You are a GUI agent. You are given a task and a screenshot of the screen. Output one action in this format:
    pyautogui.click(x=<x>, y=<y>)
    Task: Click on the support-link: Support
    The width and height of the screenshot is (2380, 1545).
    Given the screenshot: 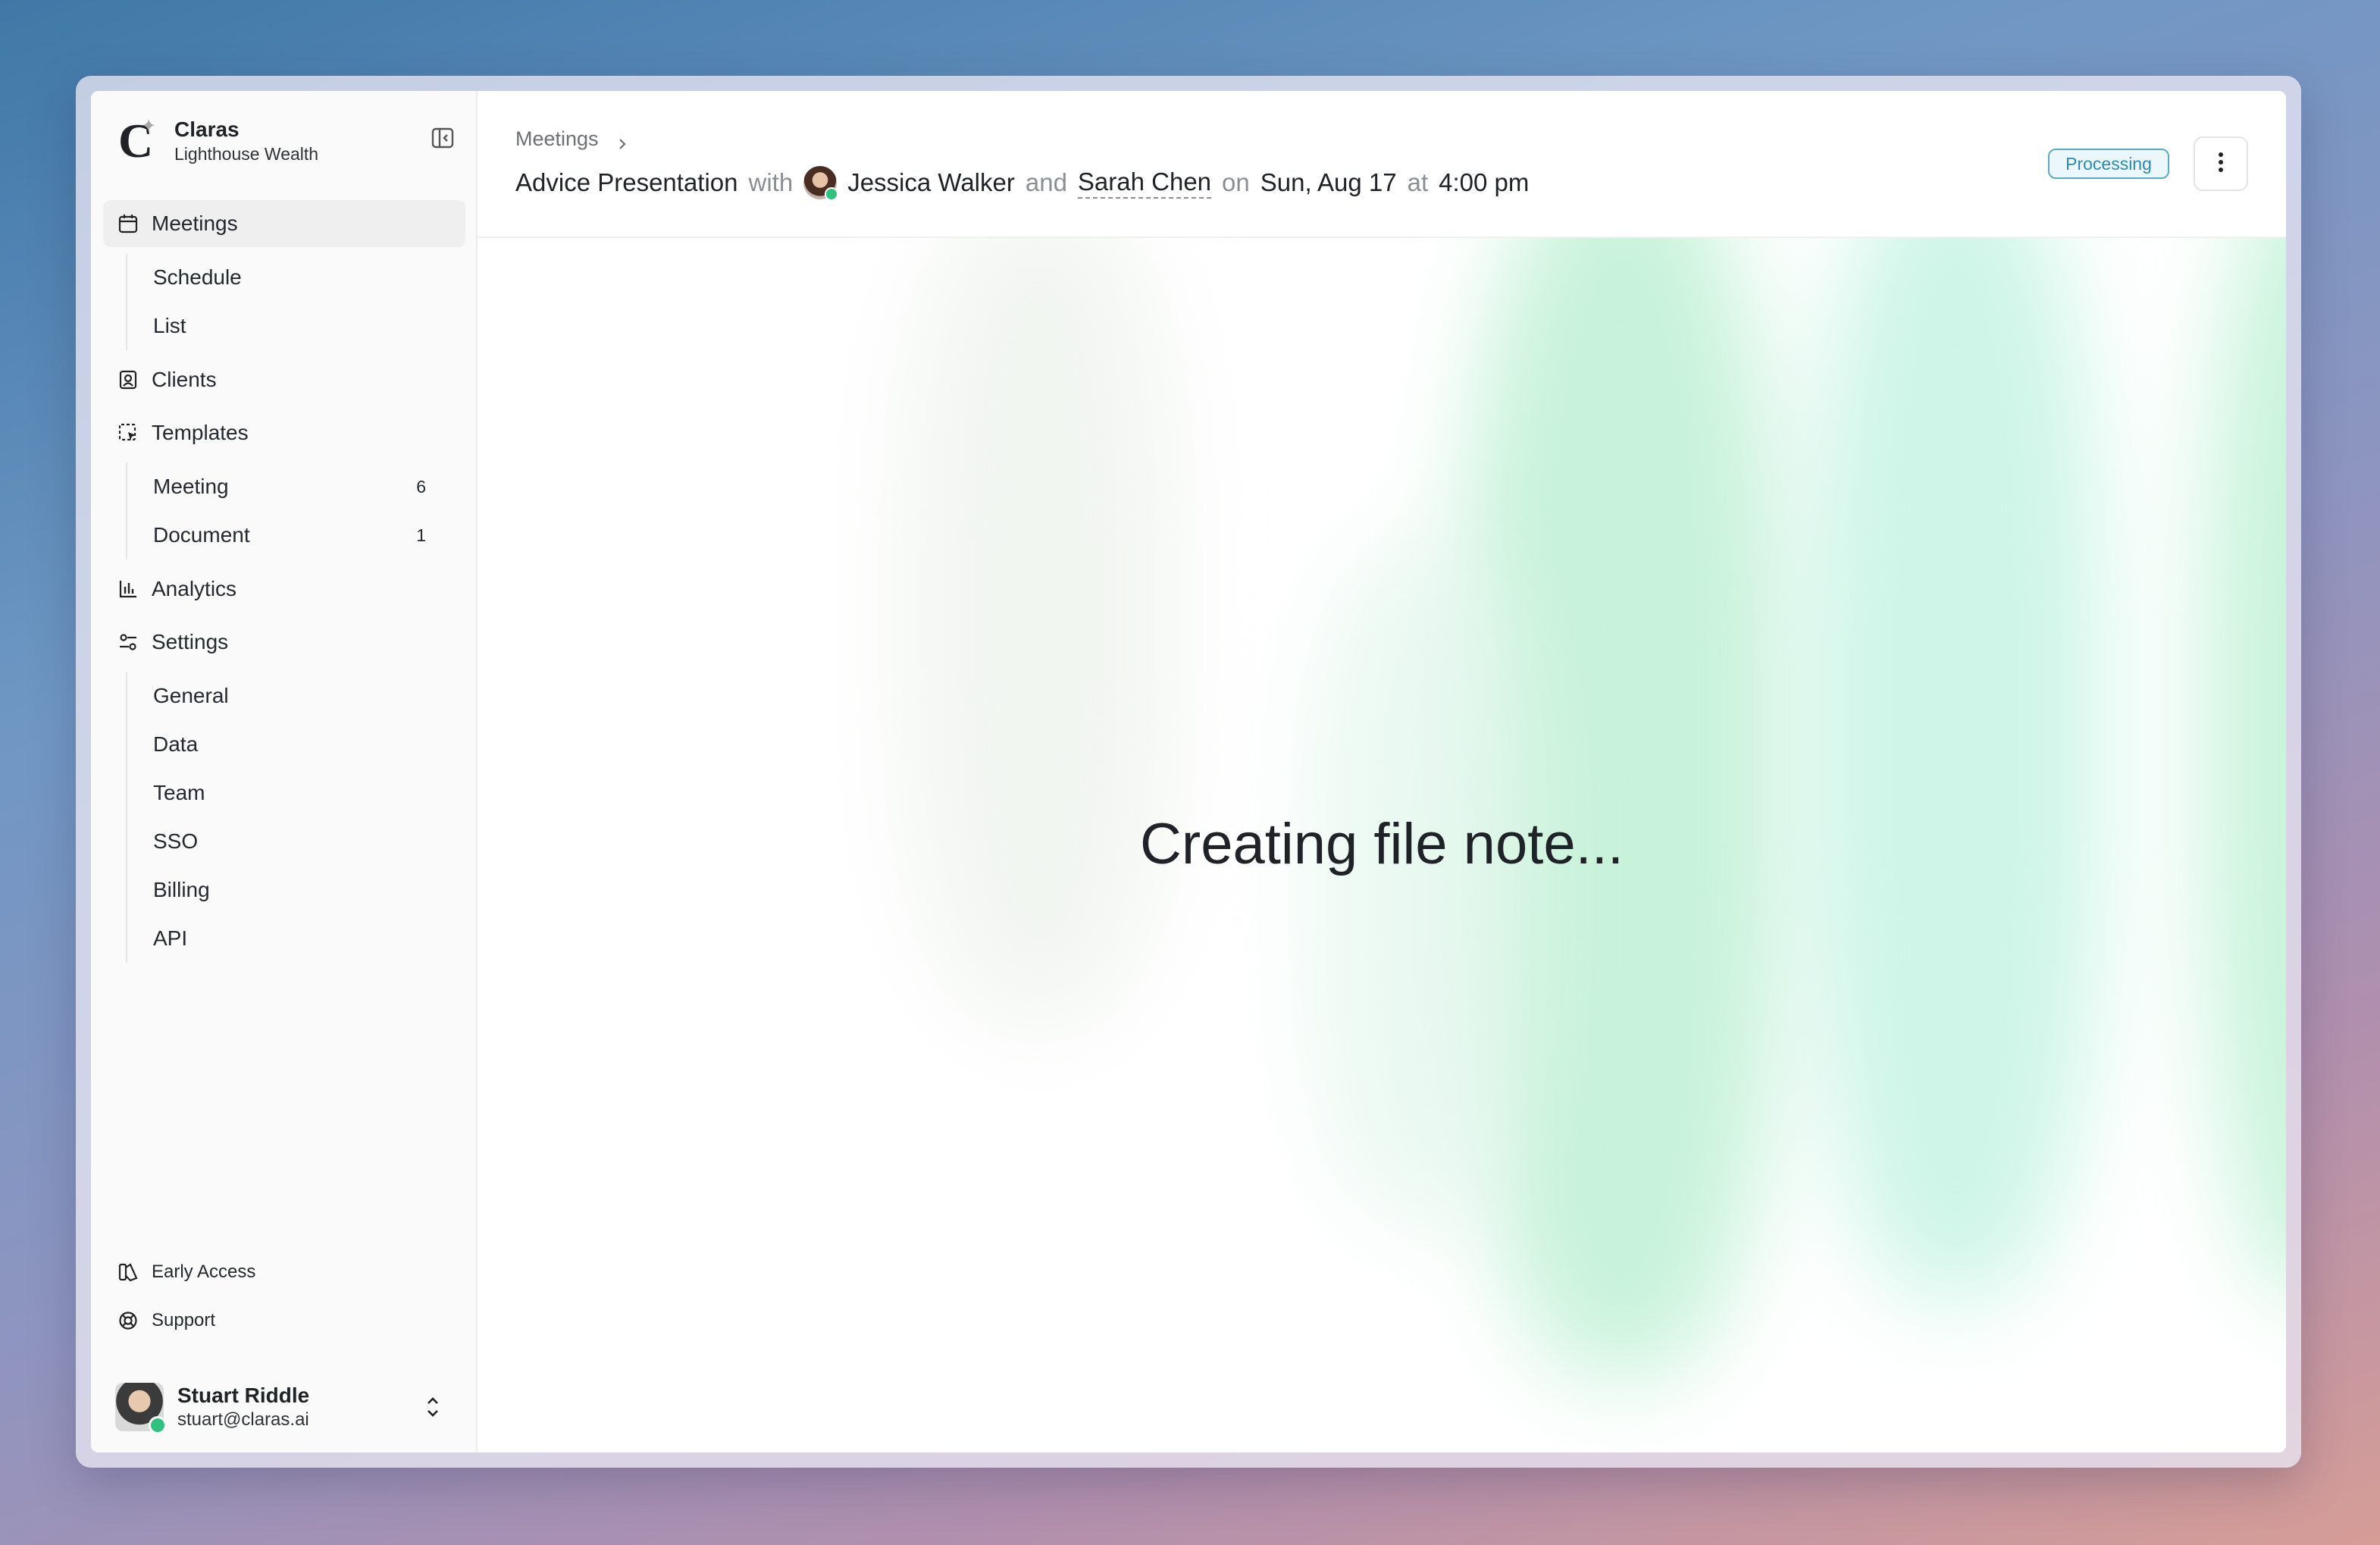 What is the action you would take?
    pyautogui.click(x=186, y=1320)
    